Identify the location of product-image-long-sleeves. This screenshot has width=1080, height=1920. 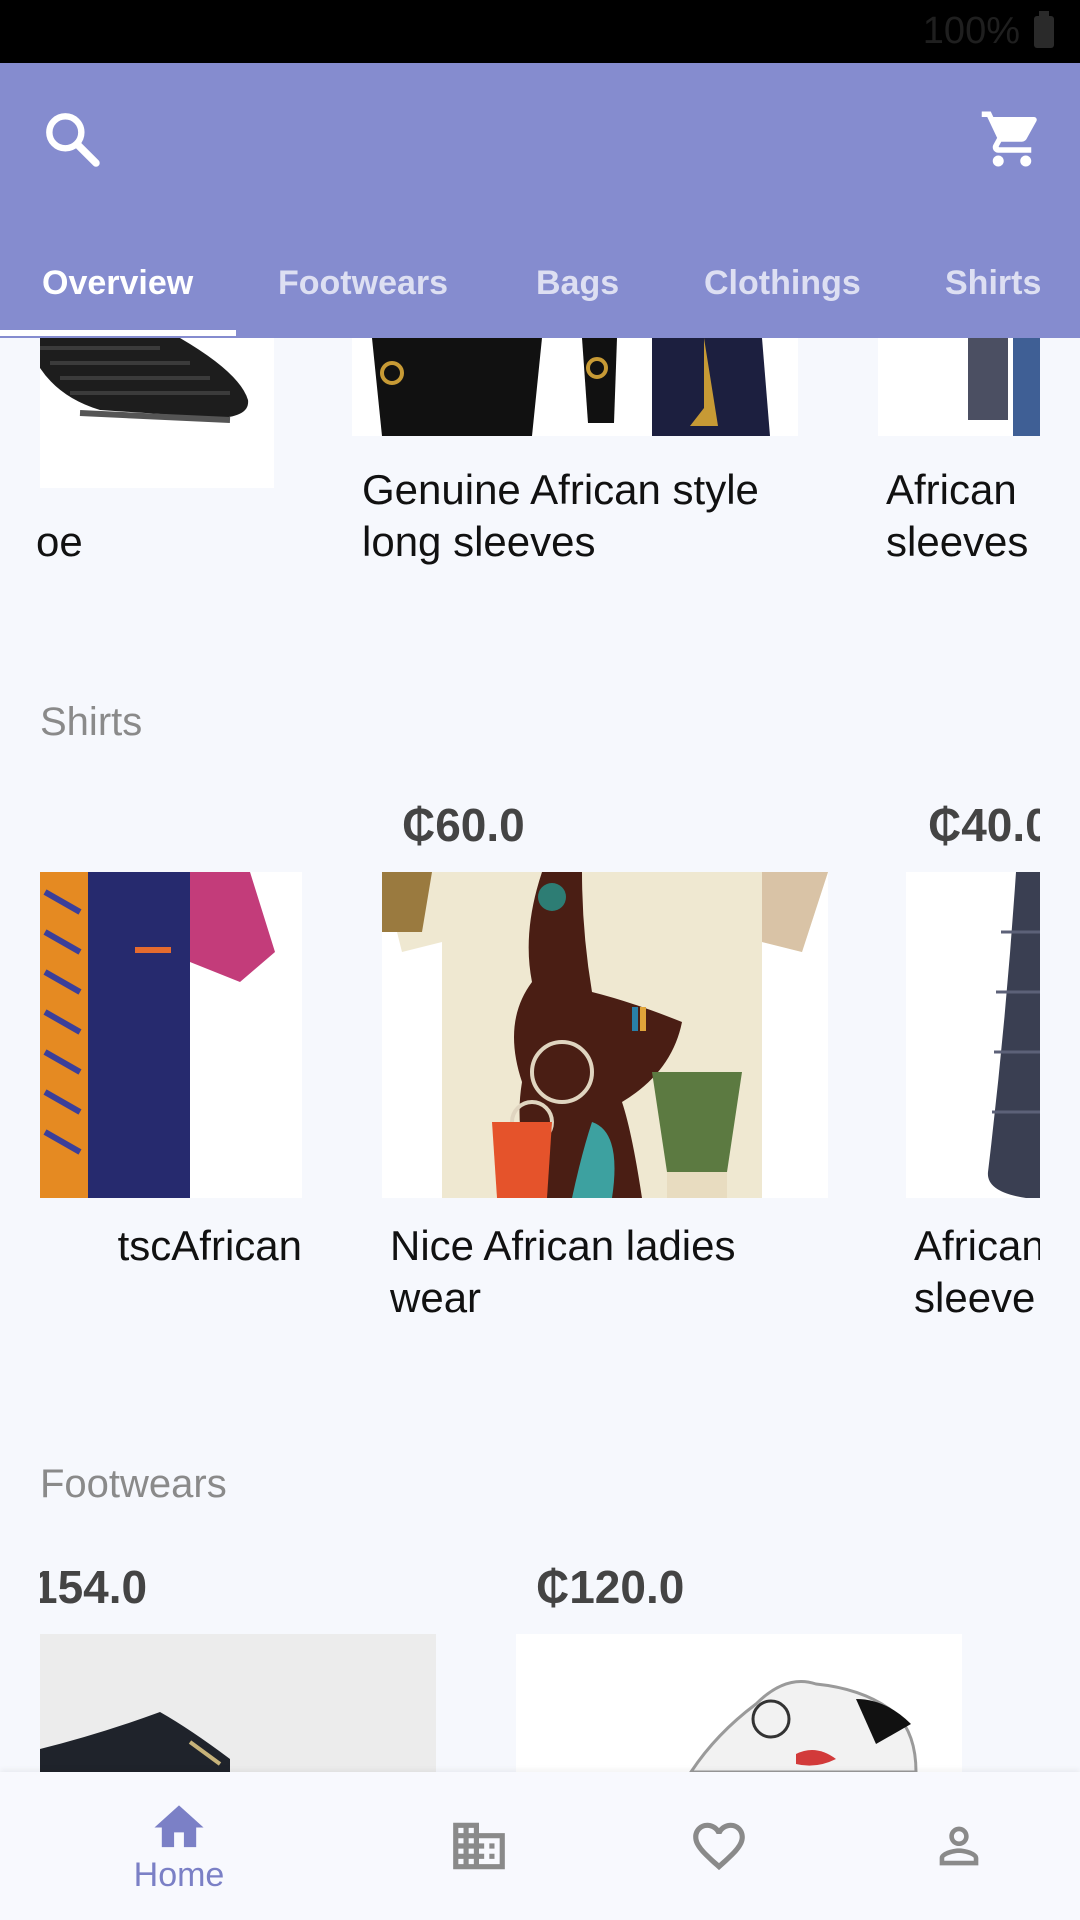
(575, 387).